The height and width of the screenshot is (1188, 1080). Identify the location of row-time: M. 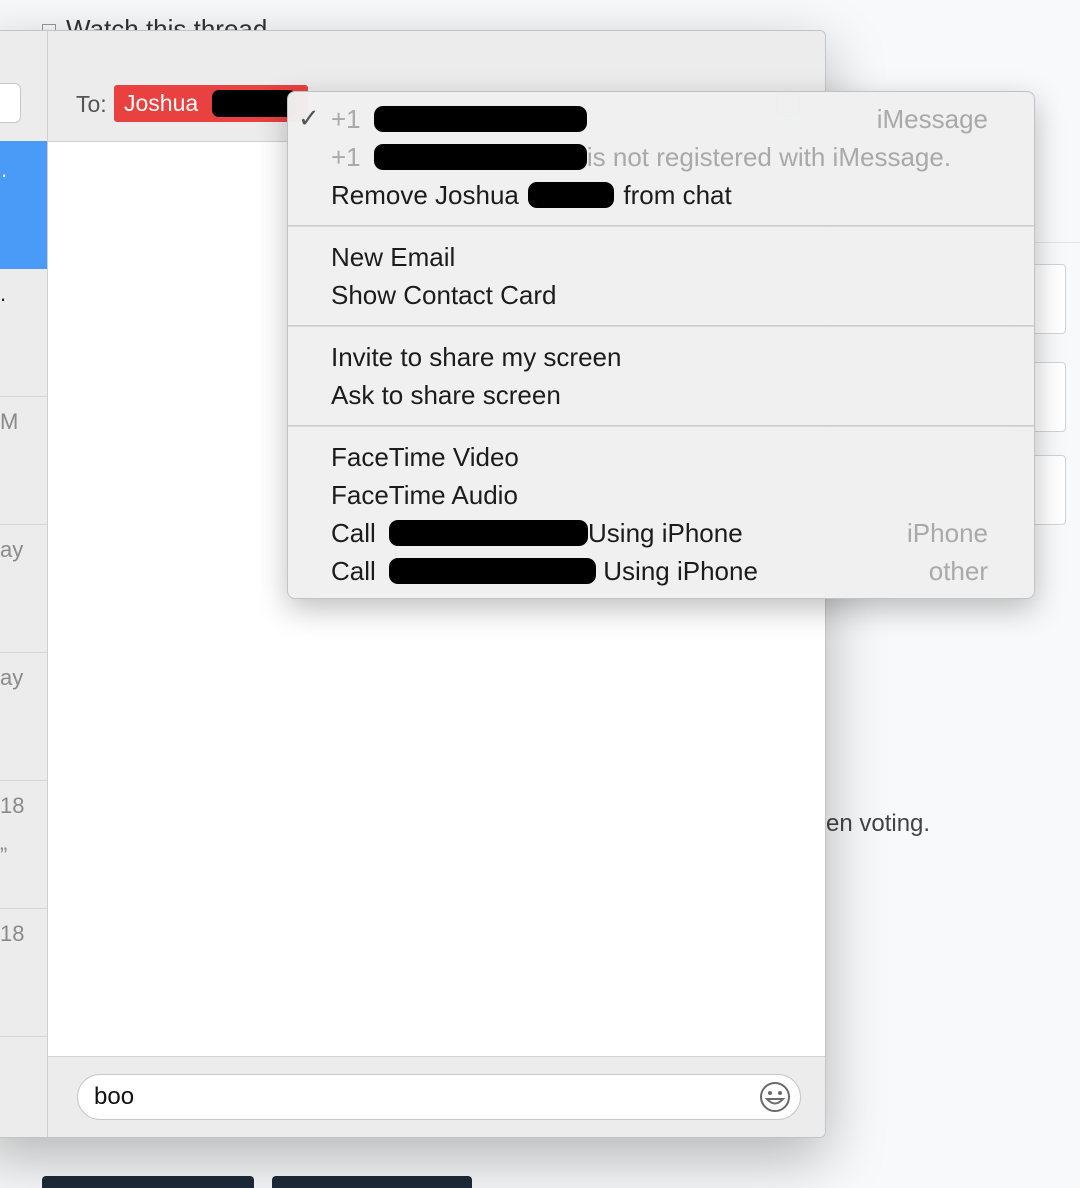
(9, 421).